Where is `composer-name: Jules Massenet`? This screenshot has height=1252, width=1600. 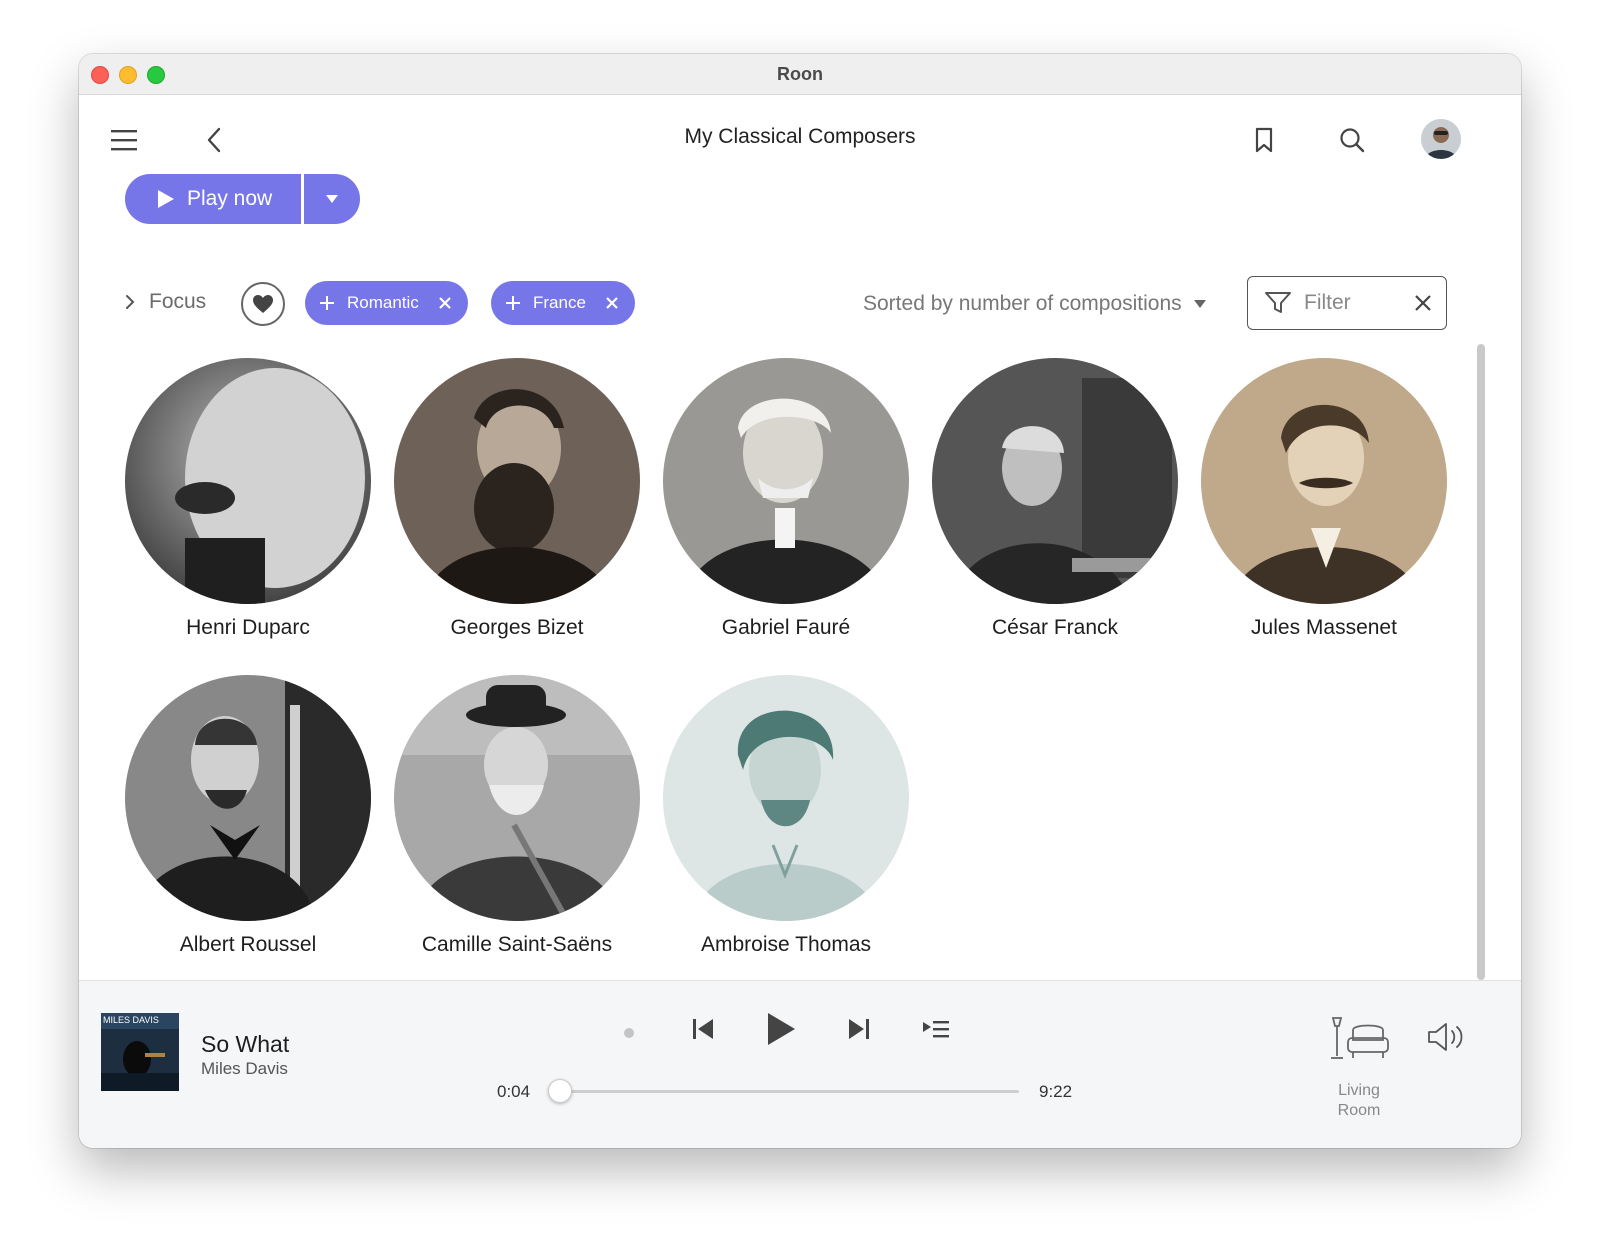 composer-name: Jules Massenet is located at coordinates (1324, 627).